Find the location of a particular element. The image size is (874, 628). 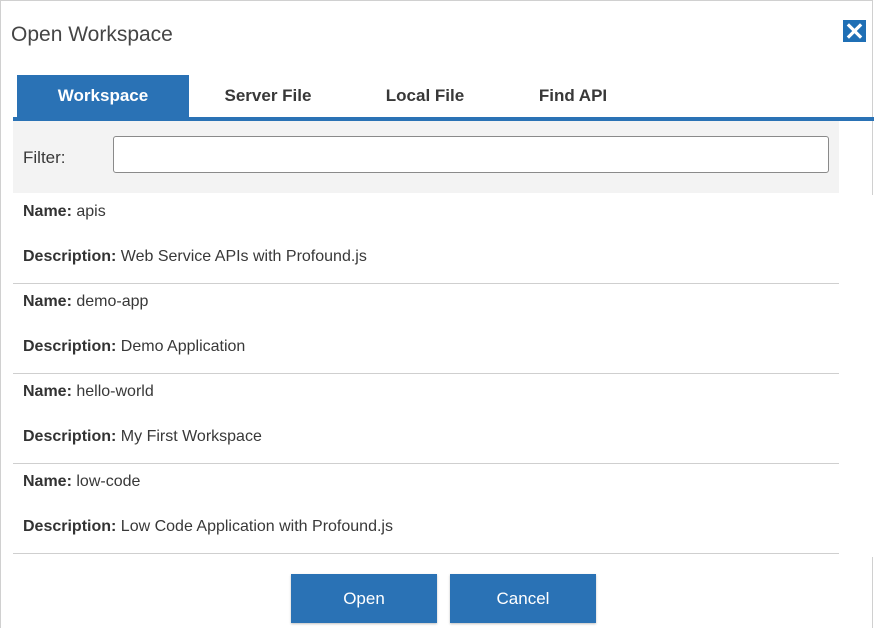

workspace-description: My First Workspace is located at coordinates (191, 436).